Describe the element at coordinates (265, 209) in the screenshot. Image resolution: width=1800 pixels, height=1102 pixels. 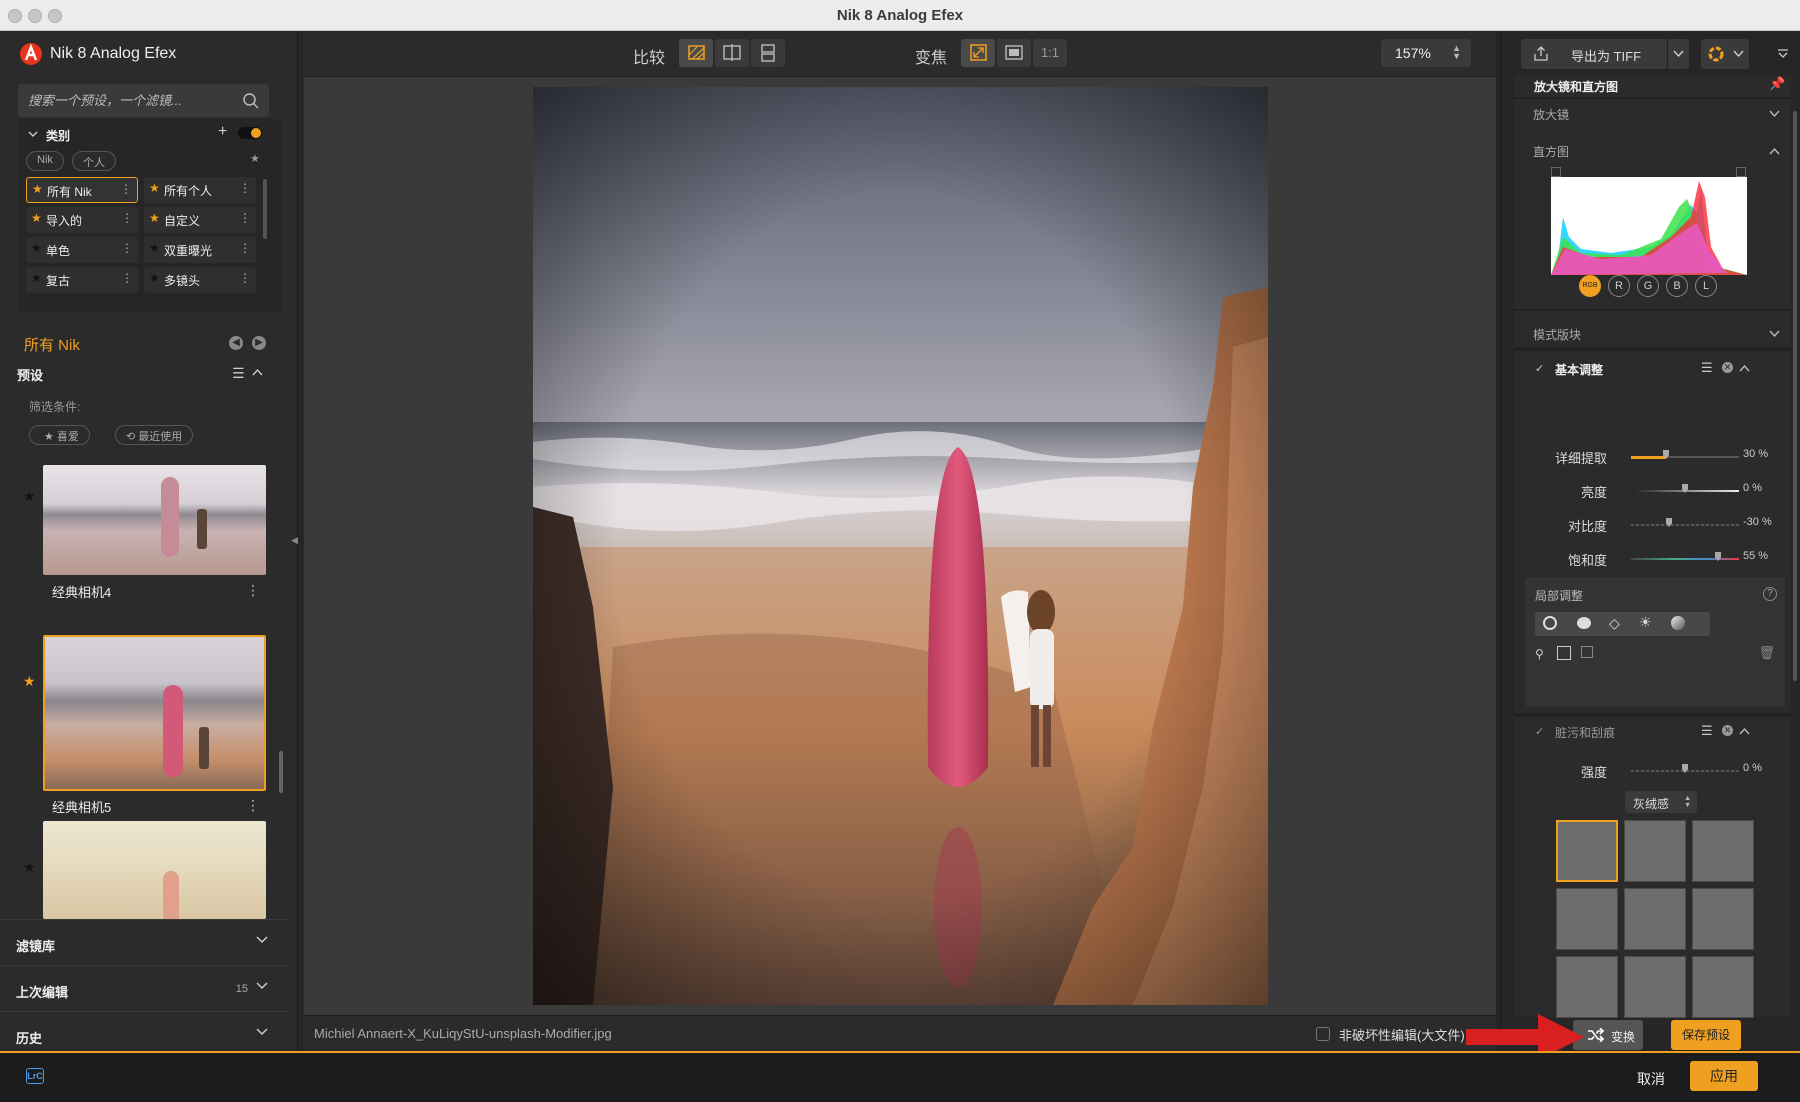
I see `categories-scrollbar` at that location.